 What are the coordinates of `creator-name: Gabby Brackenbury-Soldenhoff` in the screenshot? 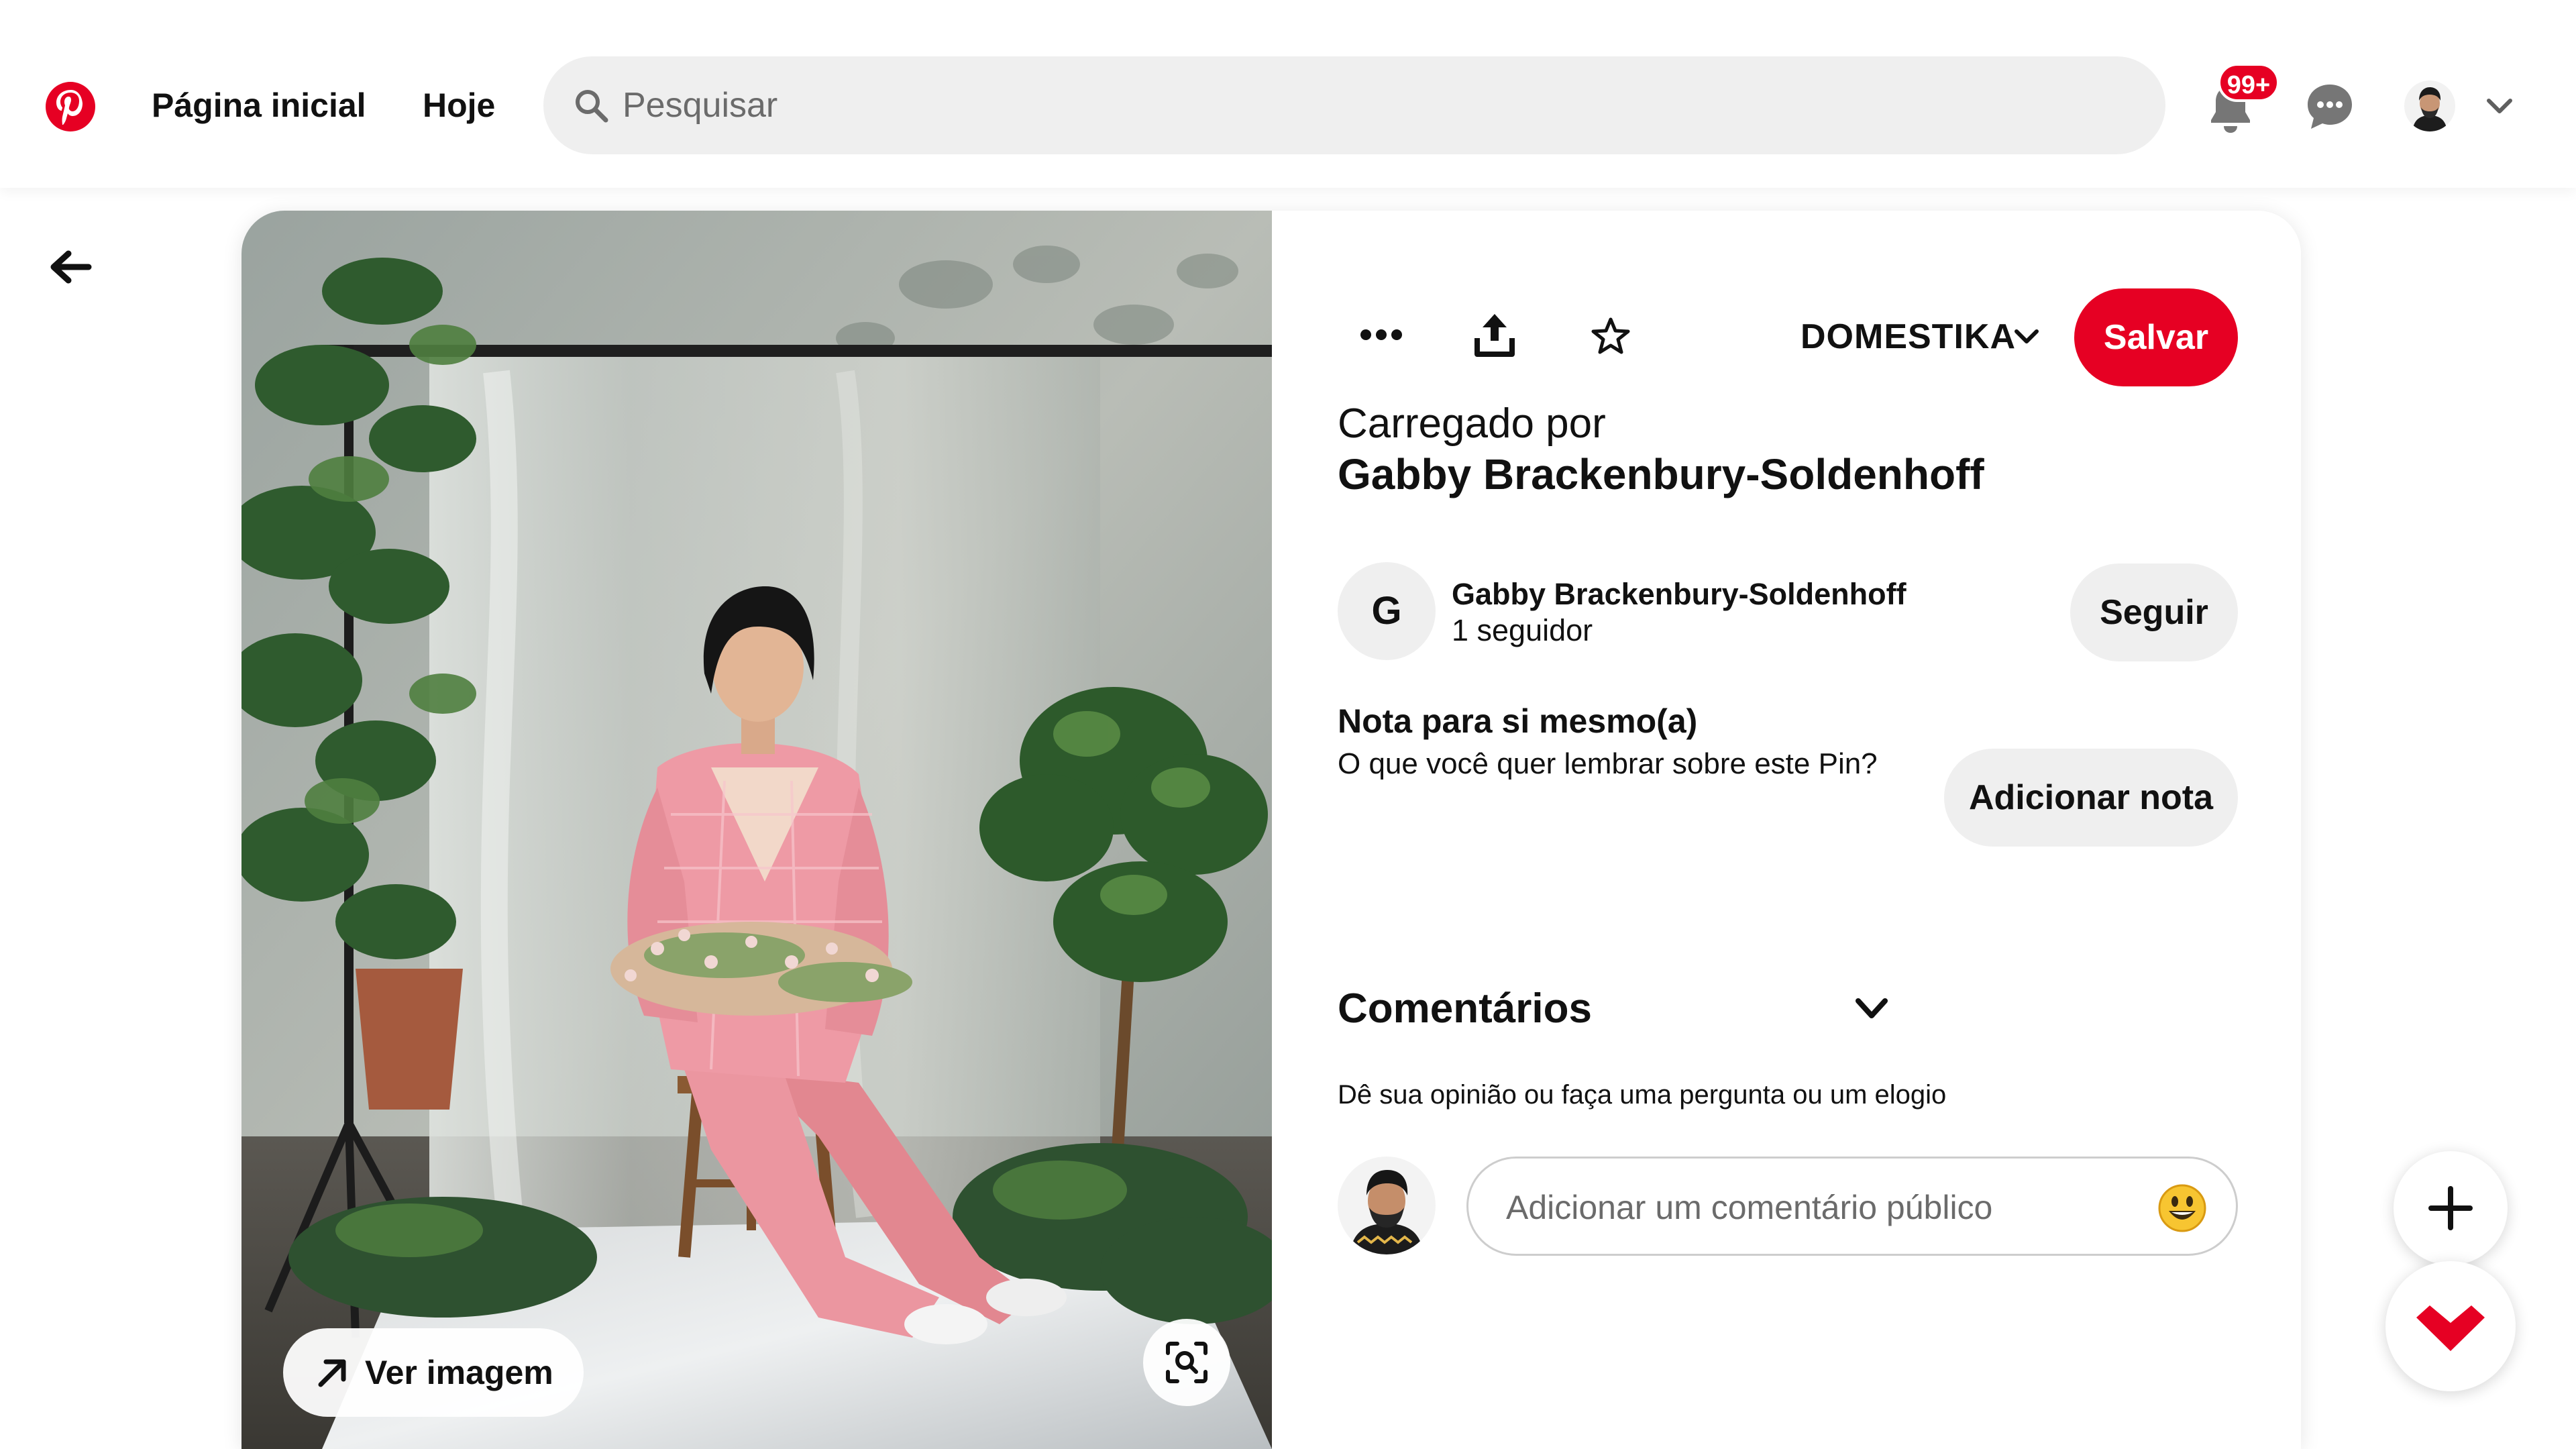 It's located at (1679, 594).